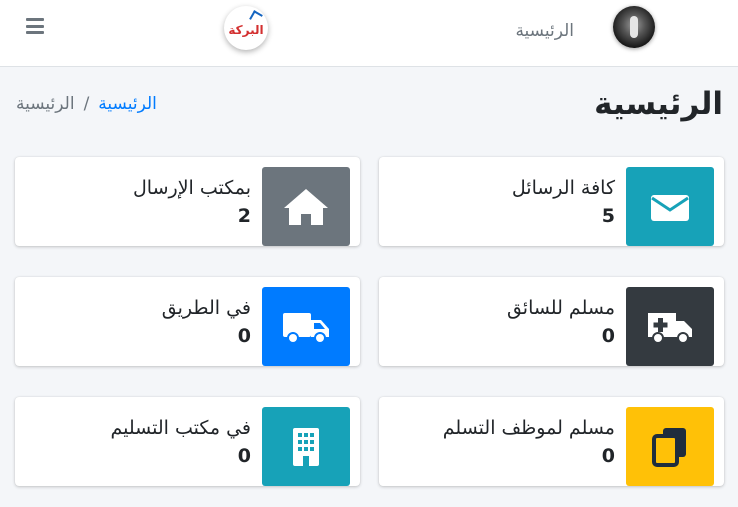  What do you see at coordinates (187, 321) in the screenshot?
I see `info-box-on-the-way: في الطريق 0` at bounding box center [187, 321].